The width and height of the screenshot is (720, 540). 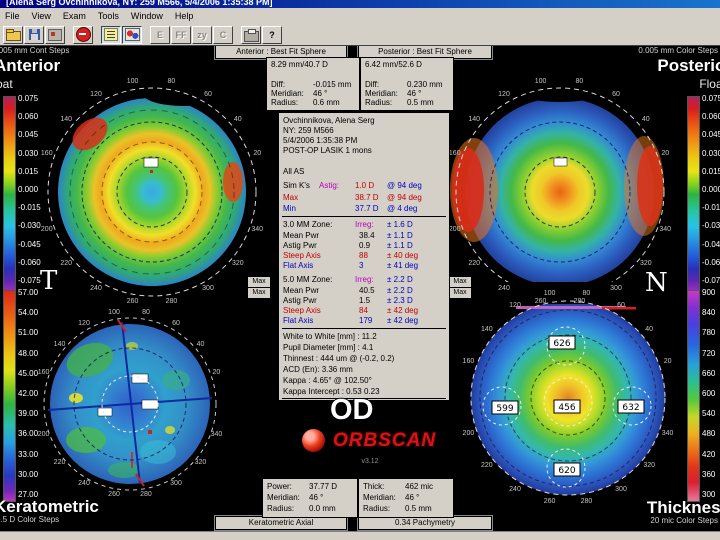 What do you see at coordinates (322, 508) in the screenshot?
I see `radius-value: 0.0 mm` at bounding box center [322, 508].